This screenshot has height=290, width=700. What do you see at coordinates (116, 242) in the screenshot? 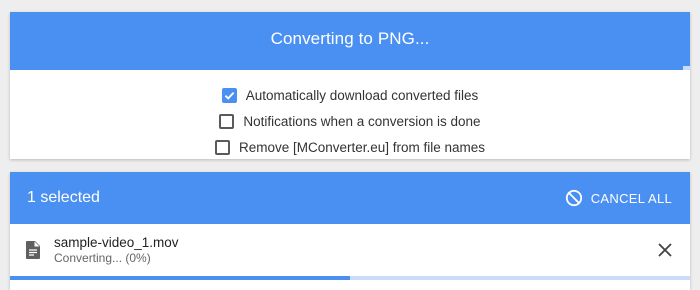
I see `file-name: sample-video_1.mov` at bounding box center [116, 242].